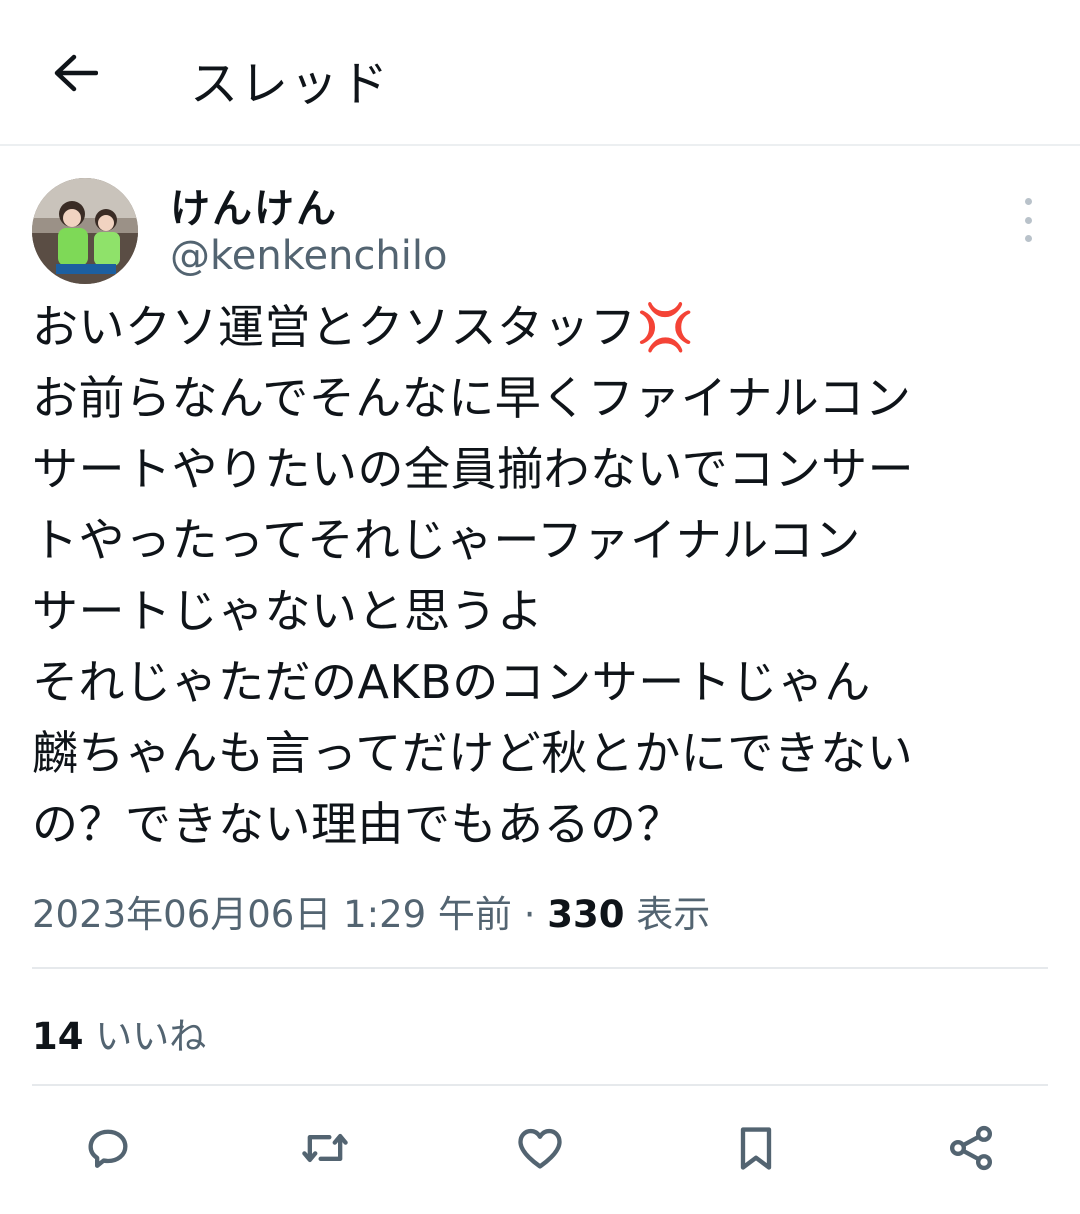 The height and width of the screenshot is (1214, 1080). I want to click on reply-button, so click(108, 1148).